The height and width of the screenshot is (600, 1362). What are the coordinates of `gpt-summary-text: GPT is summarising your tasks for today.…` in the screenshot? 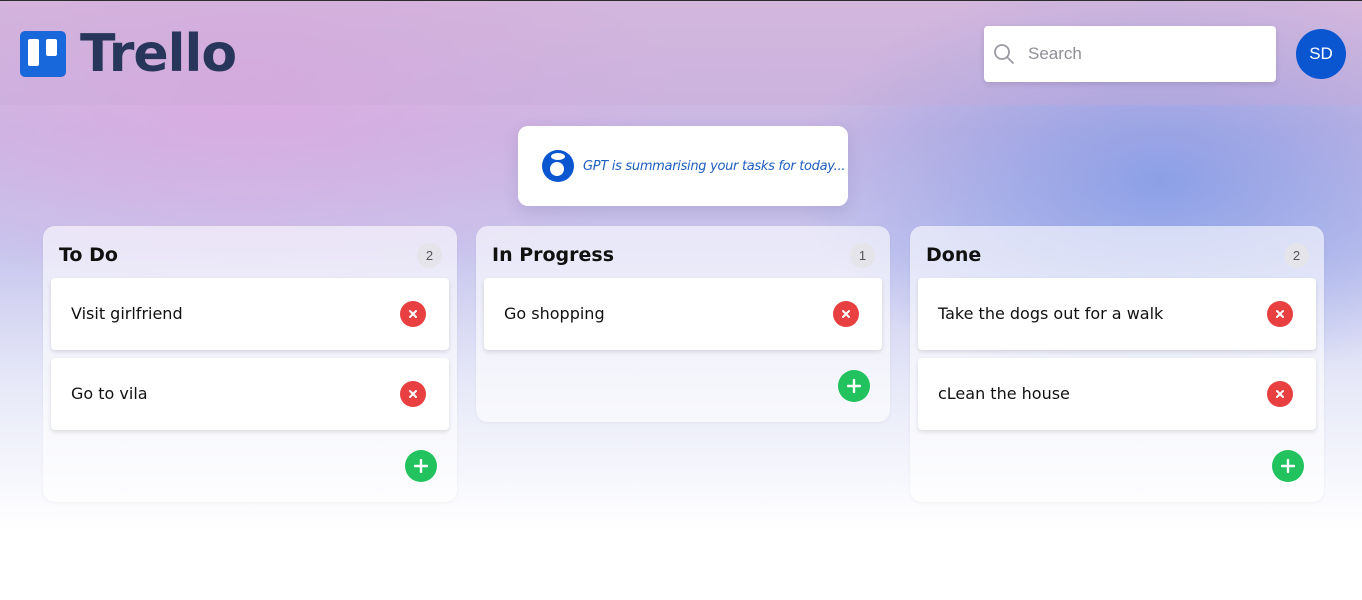 It's located at (714, 166).